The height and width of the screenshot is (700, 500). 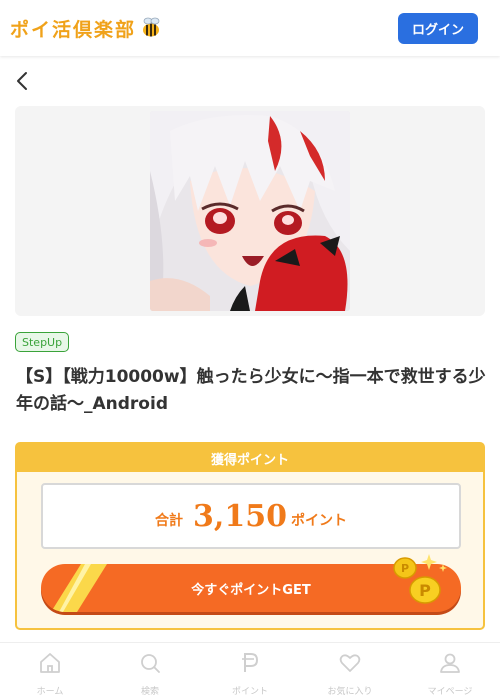 What do you see at coordinates (151, 27) in the screenshot?
I see `bee-logo-icon` at bounding box center [151, 27].